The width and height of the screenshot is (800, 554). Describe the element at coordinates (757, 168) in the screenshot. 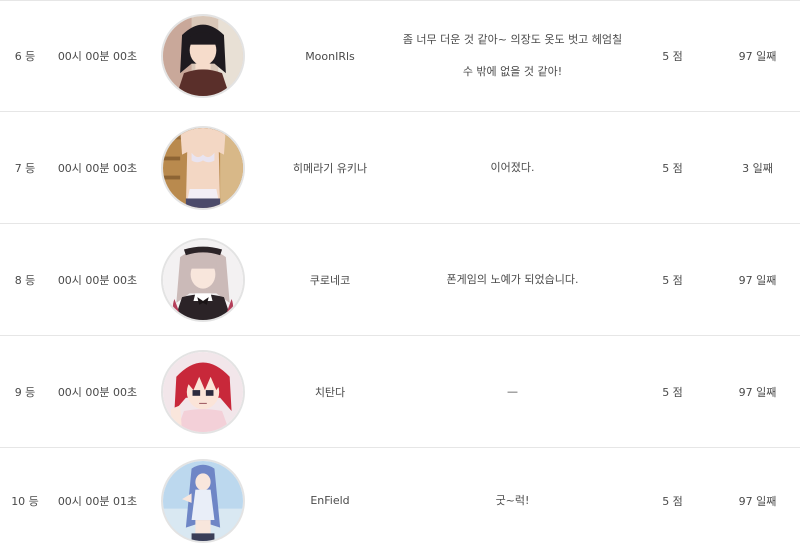

I see `days-cell: 3 일째` at that location.